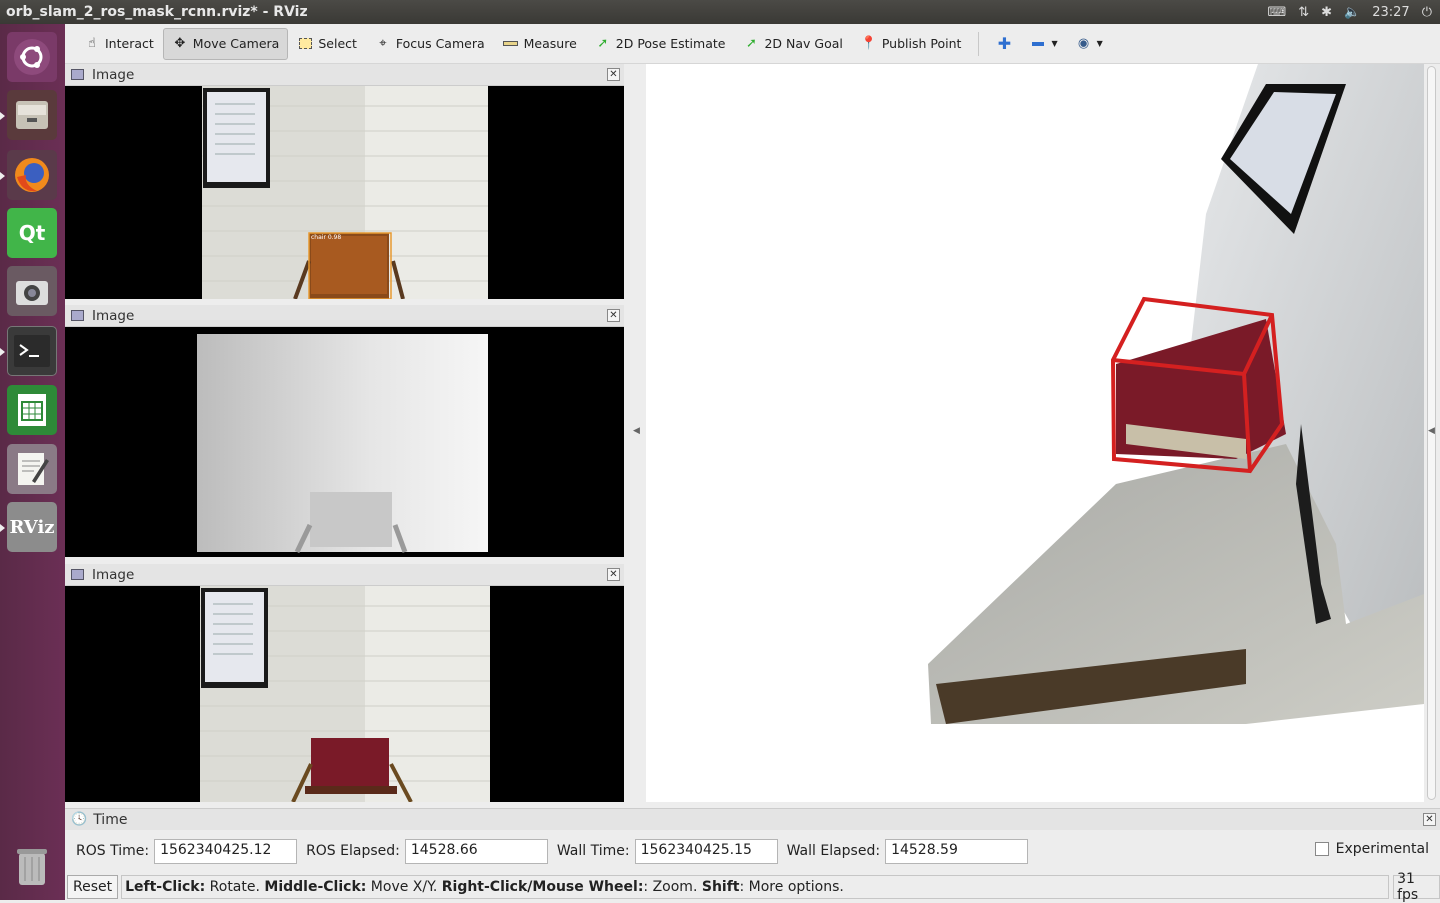  What do you see at coordinates (511, 44) in the screenshot?
I see `ruler-icon` at bounding box center [511, 44].